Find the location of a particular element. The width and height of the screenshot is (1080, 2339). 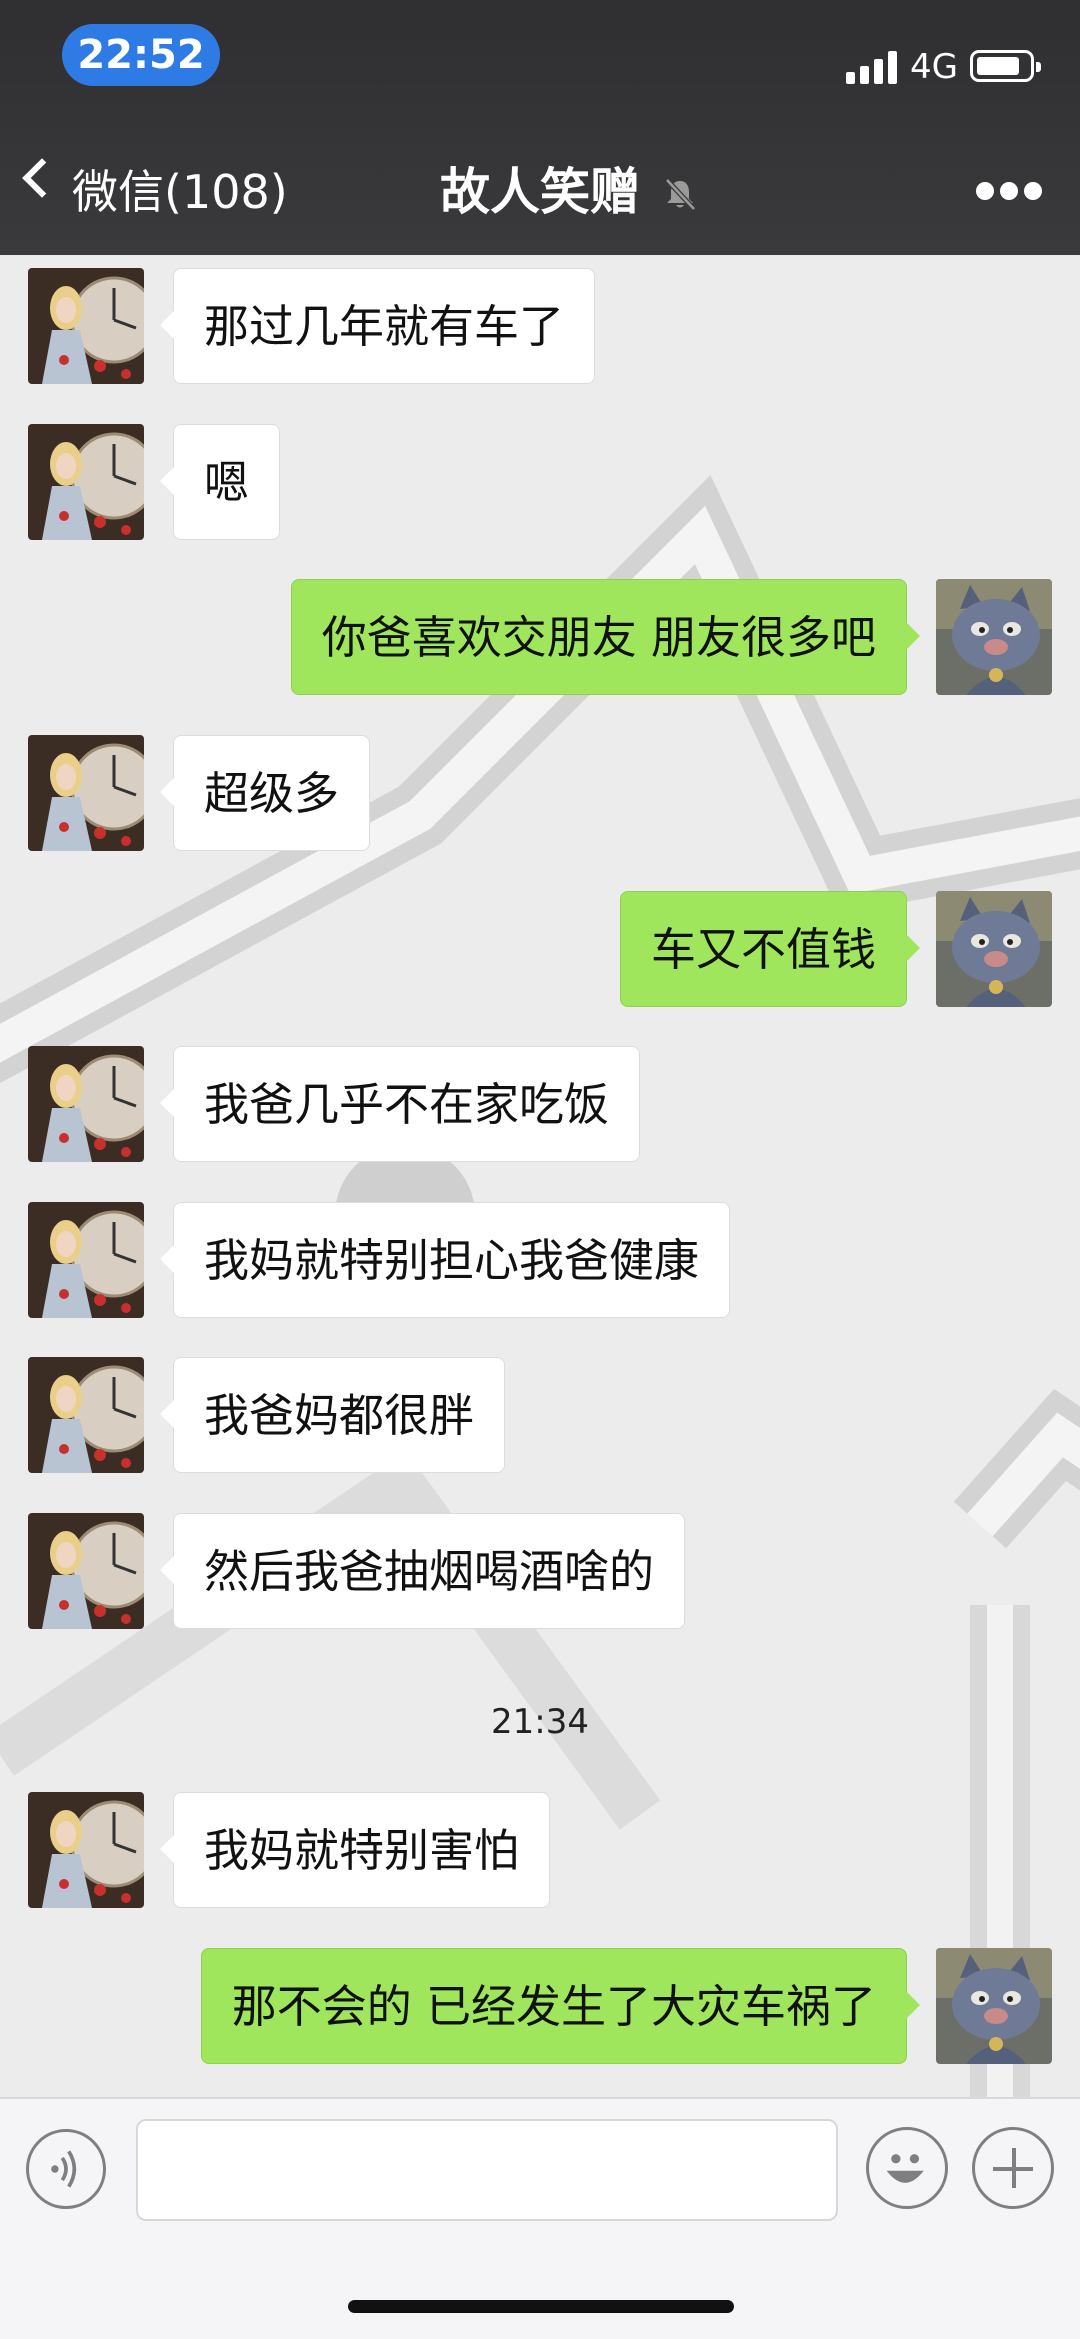

message-row: 我爸妈都很胖 is located at coordinates (540, 1416).